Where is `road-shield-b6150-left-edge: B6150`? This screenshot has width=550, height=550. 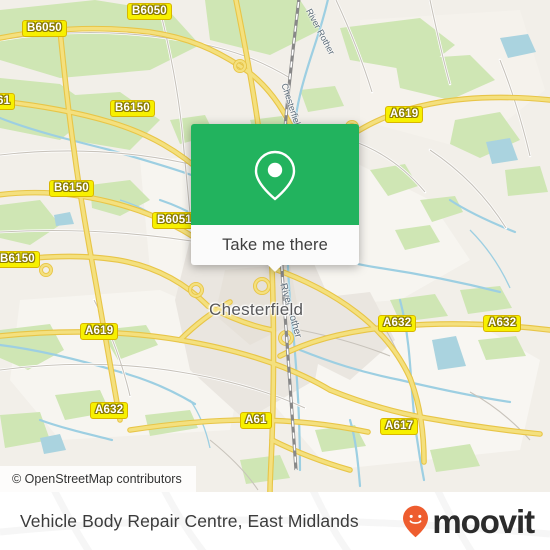 road-shield-b6150-left-edge: B6150 is located at coordinates (20, 259).